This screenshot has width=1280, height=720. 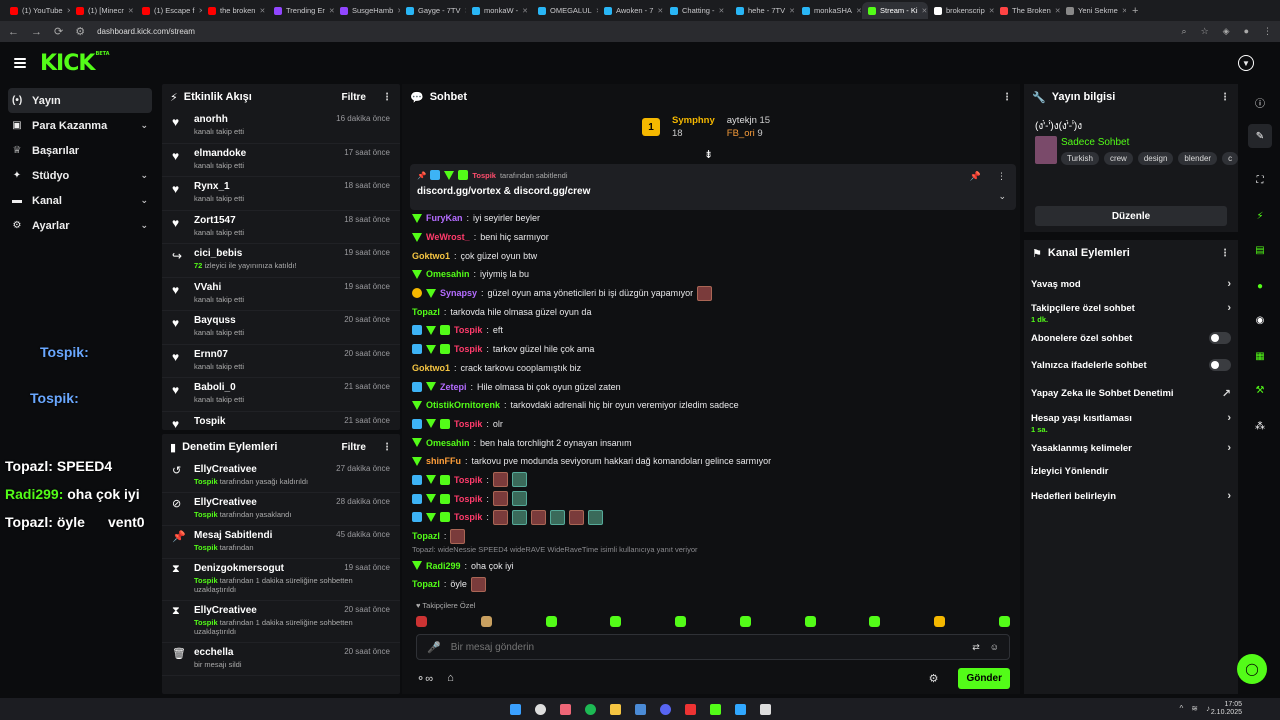 I want to click on stream-tag: c, so click(x=1230, y=158).